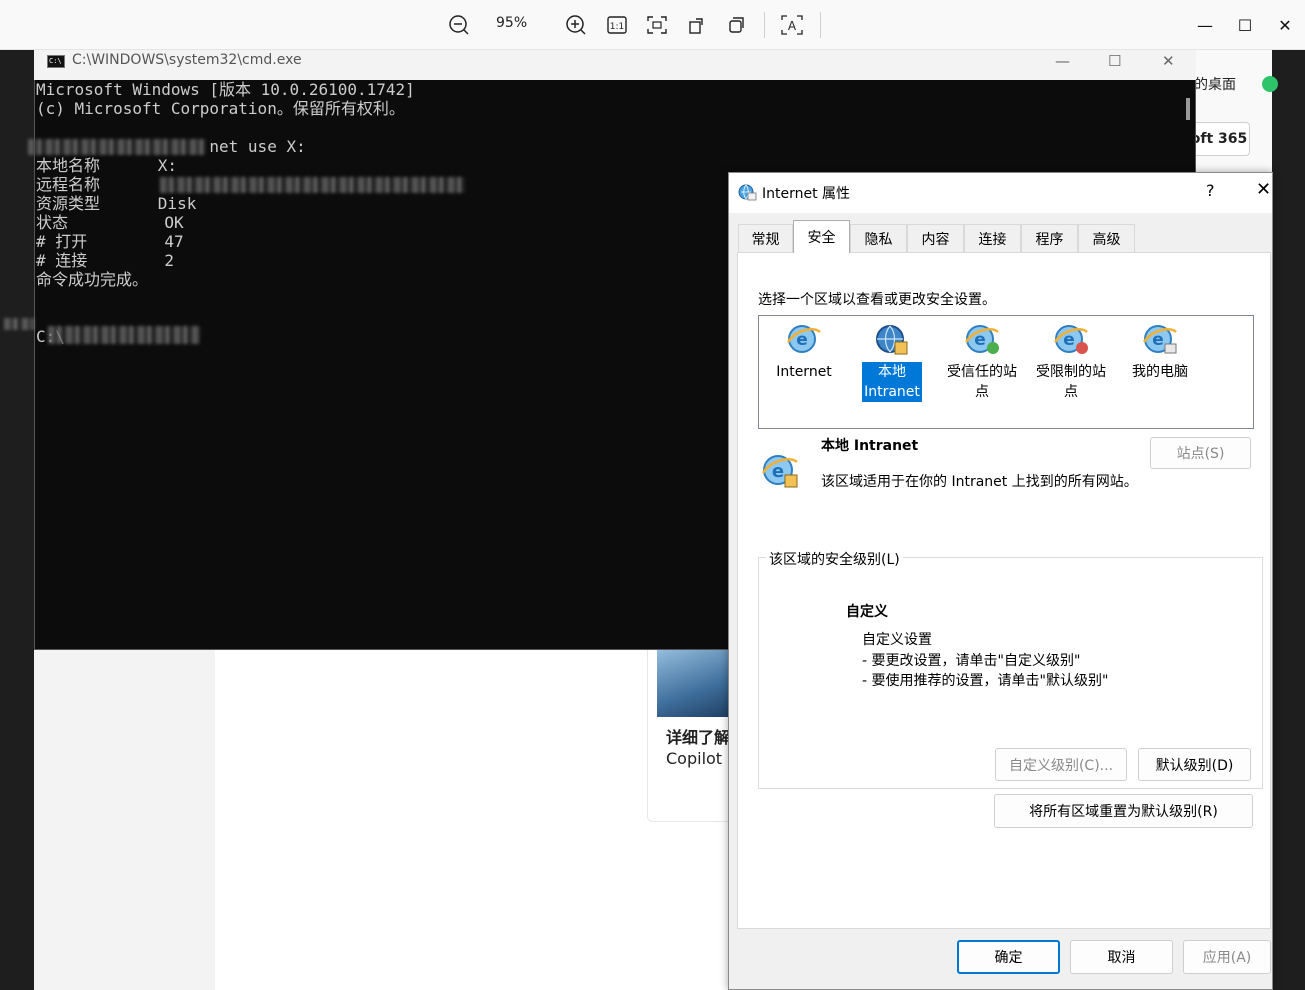 This screenshot has height=990, width=1305. Describe the element at coordinates (982, 361) in the screenshot. I see `zone-trusted-sites: e 受信任的站点` at that location.